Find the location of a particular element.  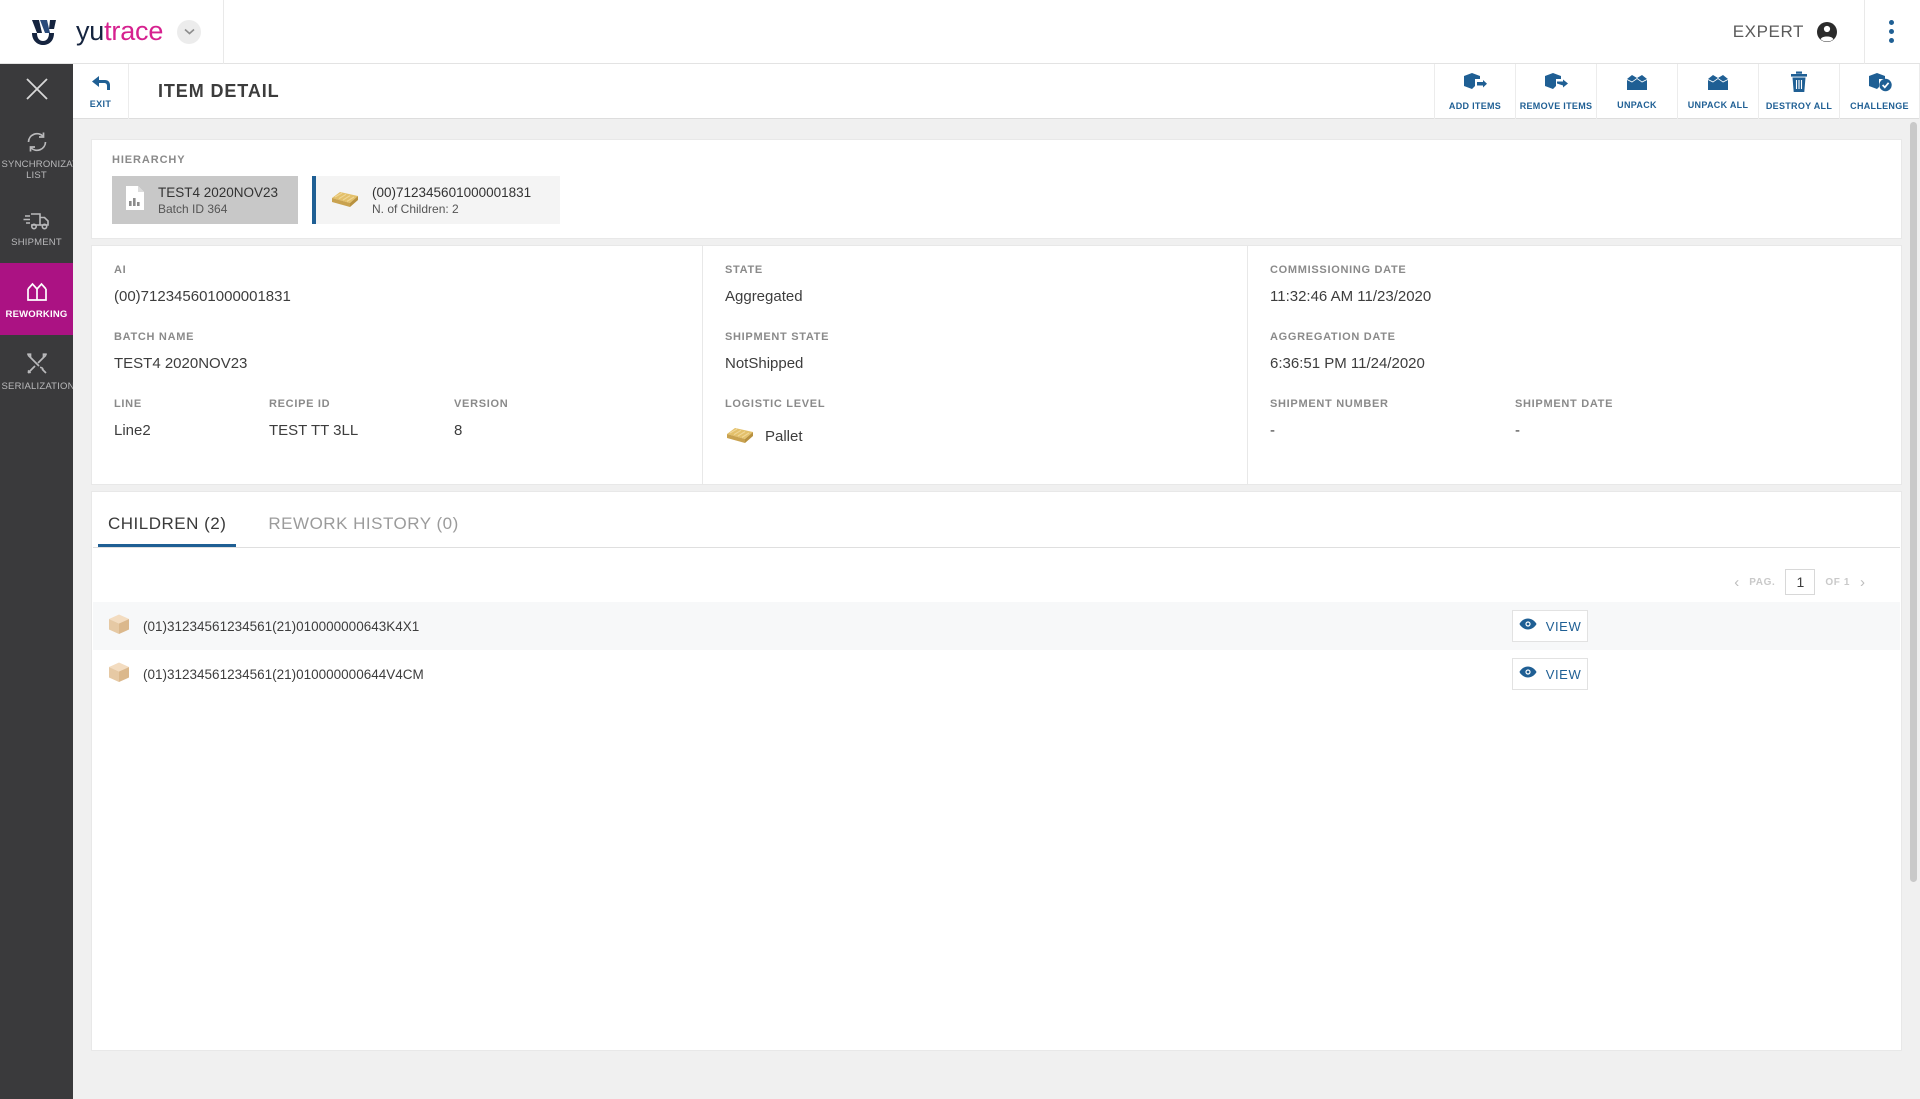

detail-subrow-shipment: SHIPMENT NUMBER - SHIPMENT DATE - is located at coordinates (1585, 418).